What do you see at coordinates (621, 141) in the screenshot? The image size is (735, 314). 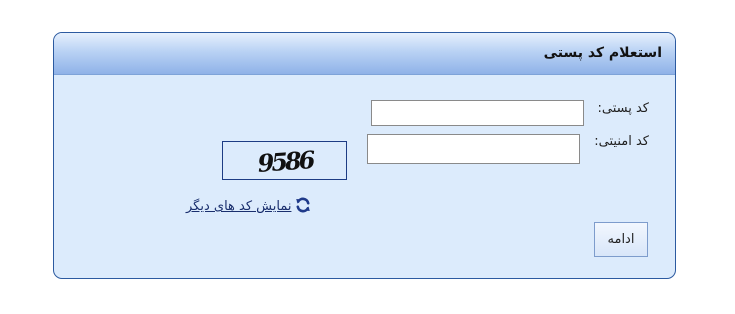 I see `security-code-label: کد امنیتی:` at bounding box center [621, 141].